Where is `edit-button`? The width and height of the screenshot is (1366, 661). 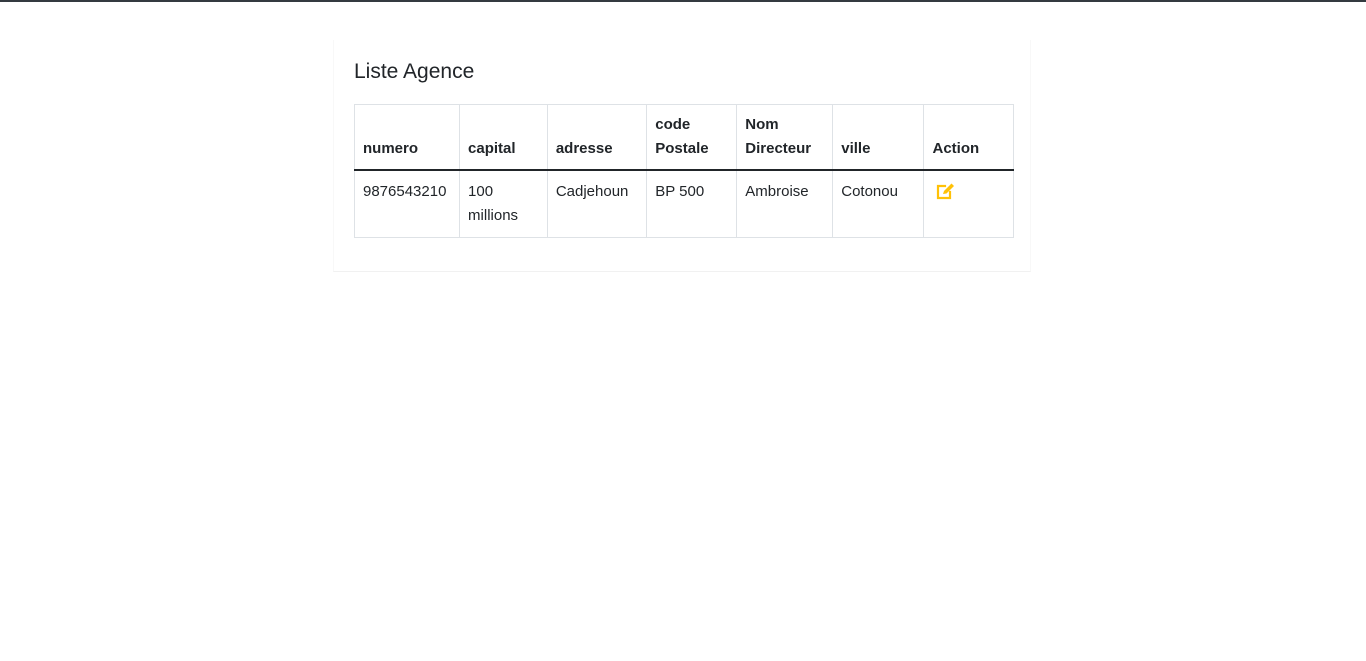 edit-button is located at coordinates (946, 192).